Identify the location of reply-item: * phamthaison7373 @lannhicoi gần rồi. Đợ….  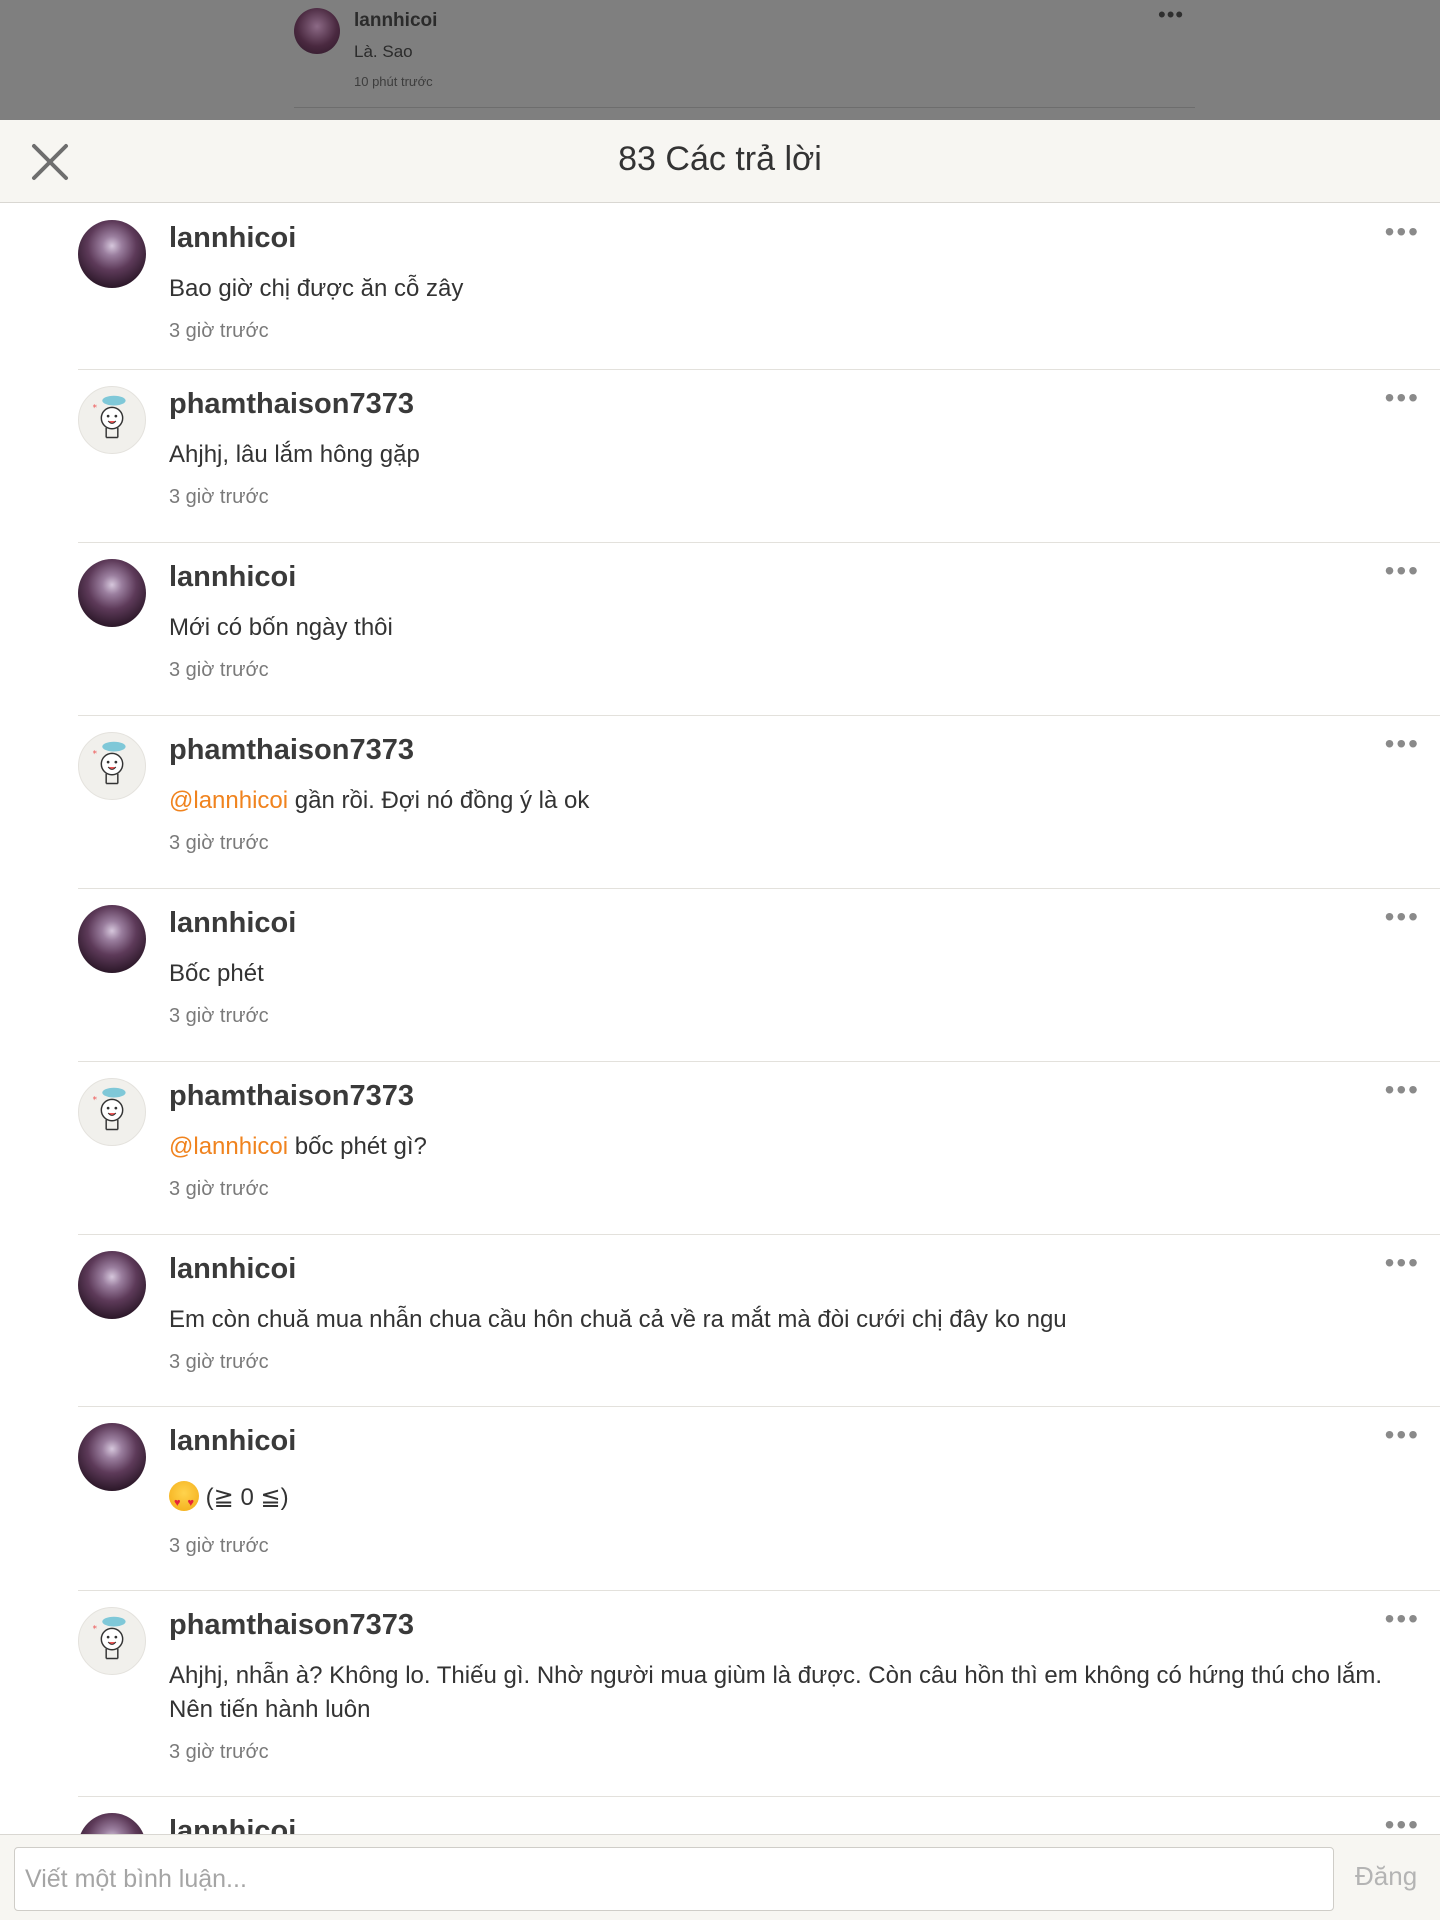
(759, 802).